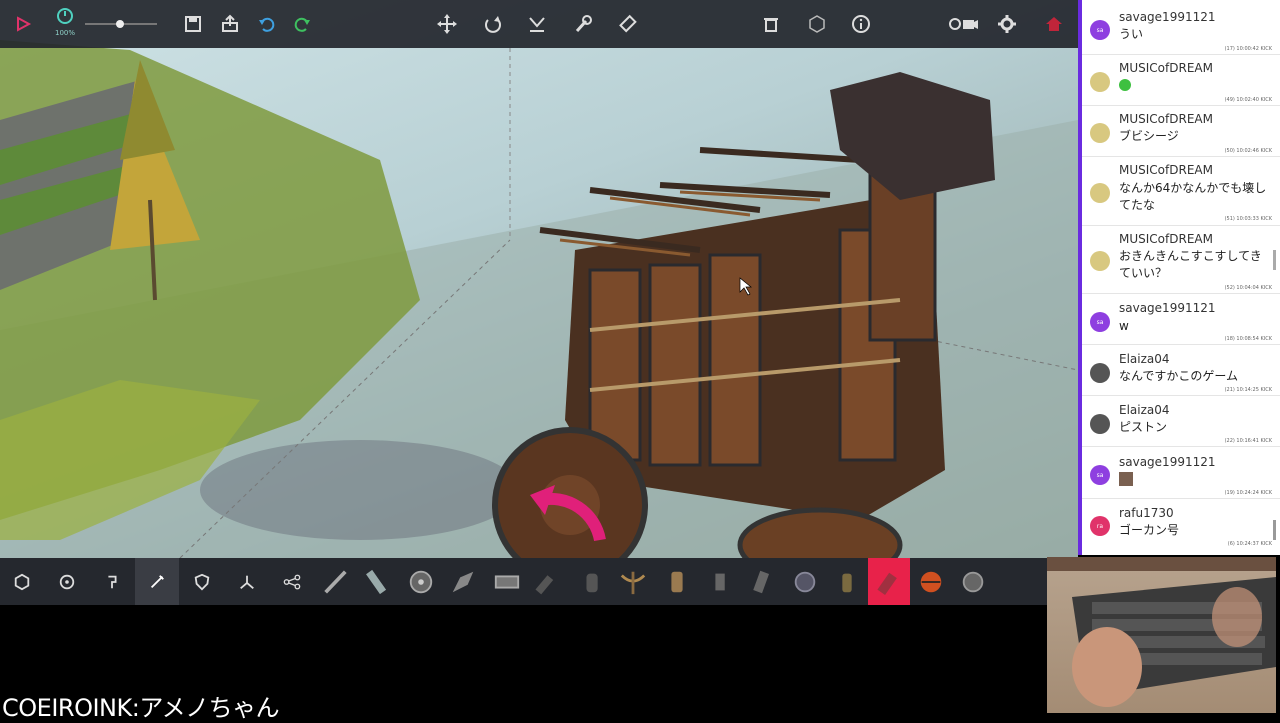 Image resolution: width=1280 pixels, height=723 pixels. Describe the element at coordinates (1274, 530) in the screenshot. I see `chat-scrollbar-thumb` at that location.